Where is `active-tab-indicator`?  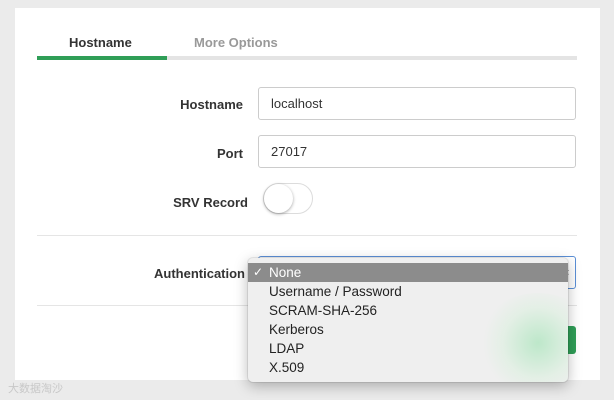 active-tab-indicator is located at coordinates (102, 58).